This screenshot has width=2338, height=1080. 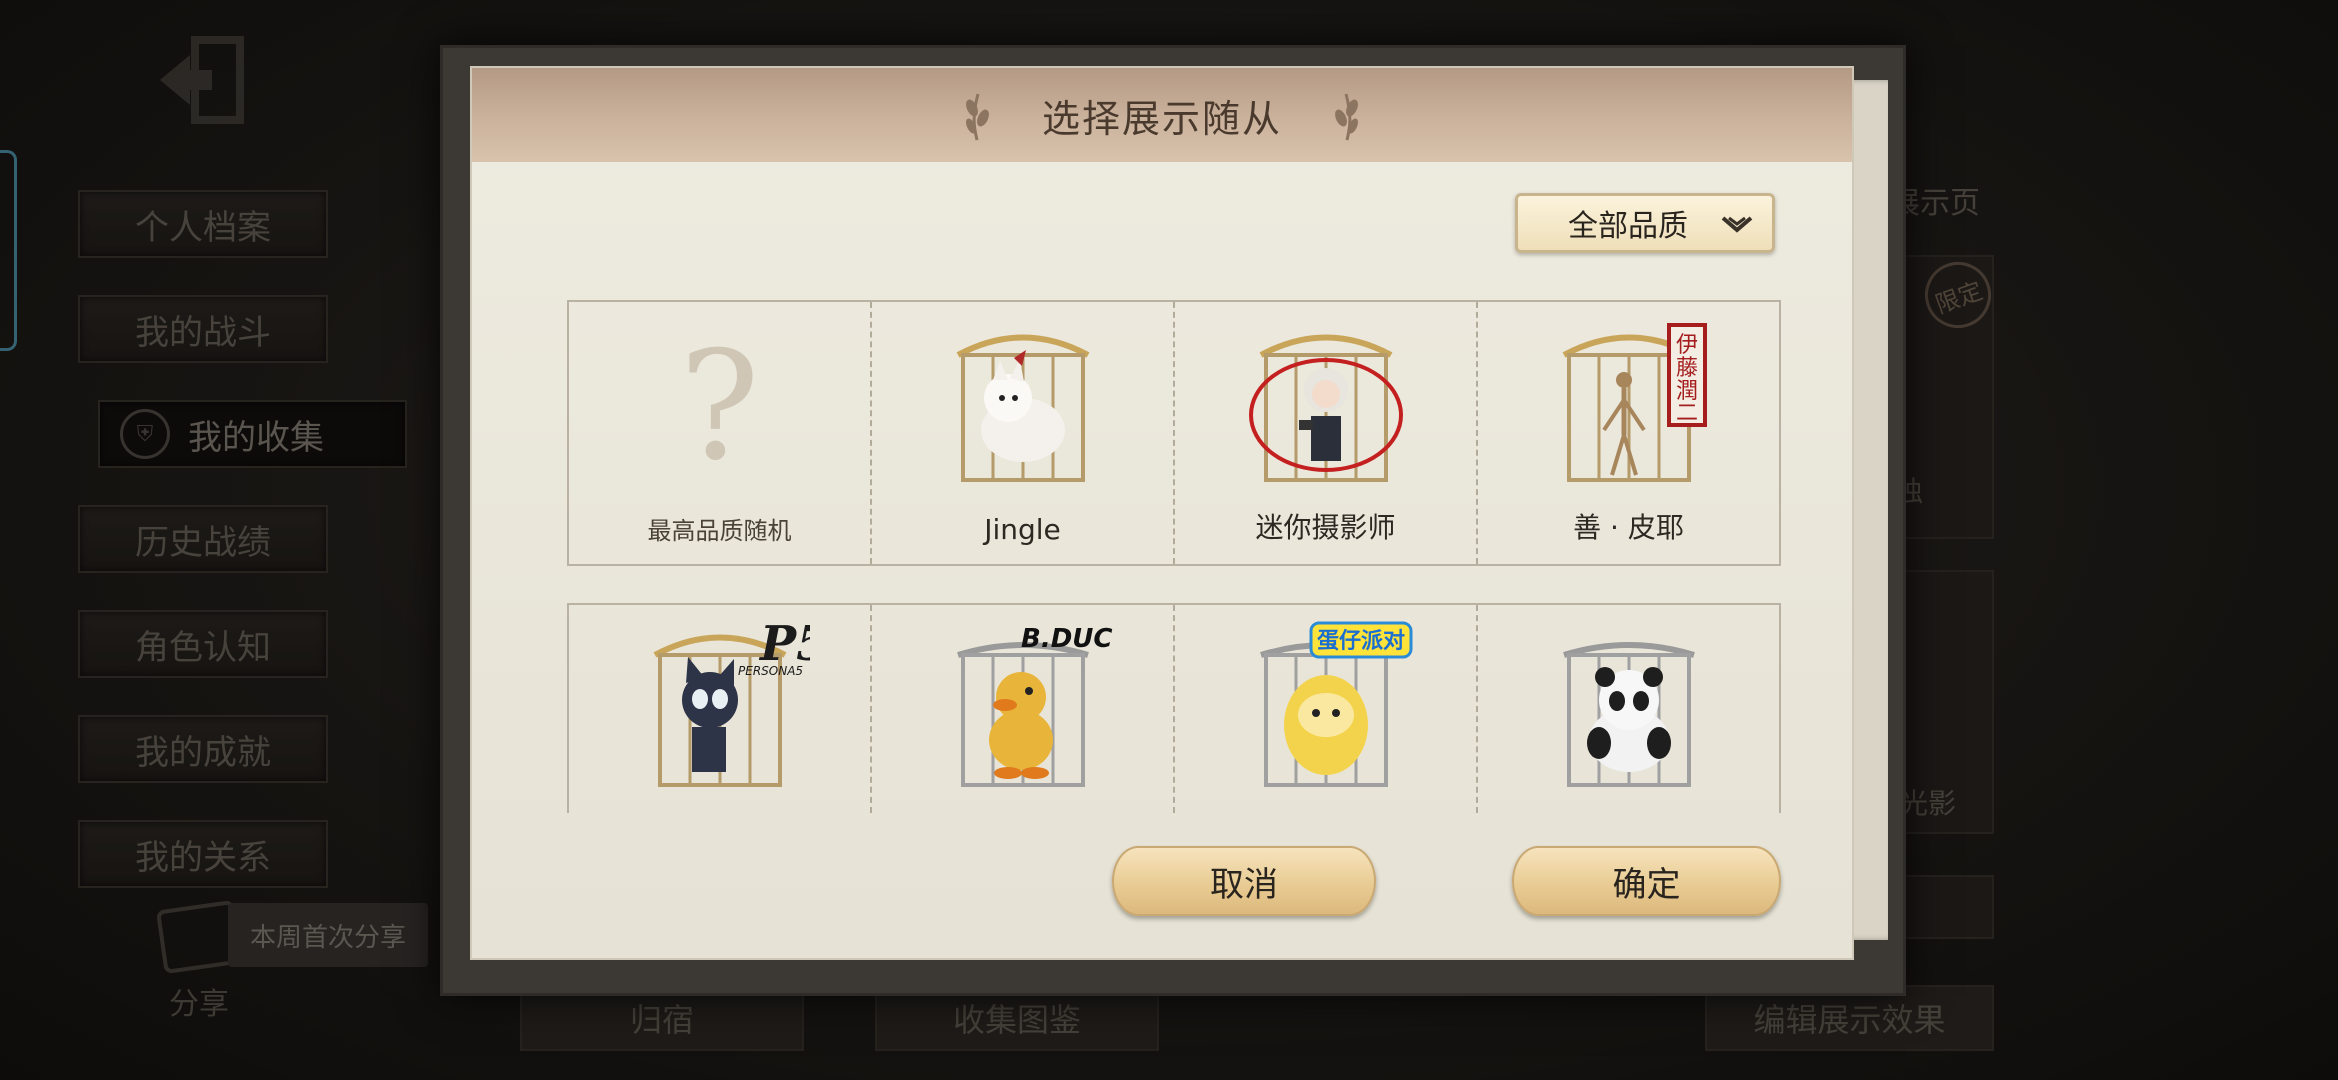 What do you see at coordinates (661, 1020) in the screenshot?
I see `tab-label: 归宿` at bounding box center [661, 1020].